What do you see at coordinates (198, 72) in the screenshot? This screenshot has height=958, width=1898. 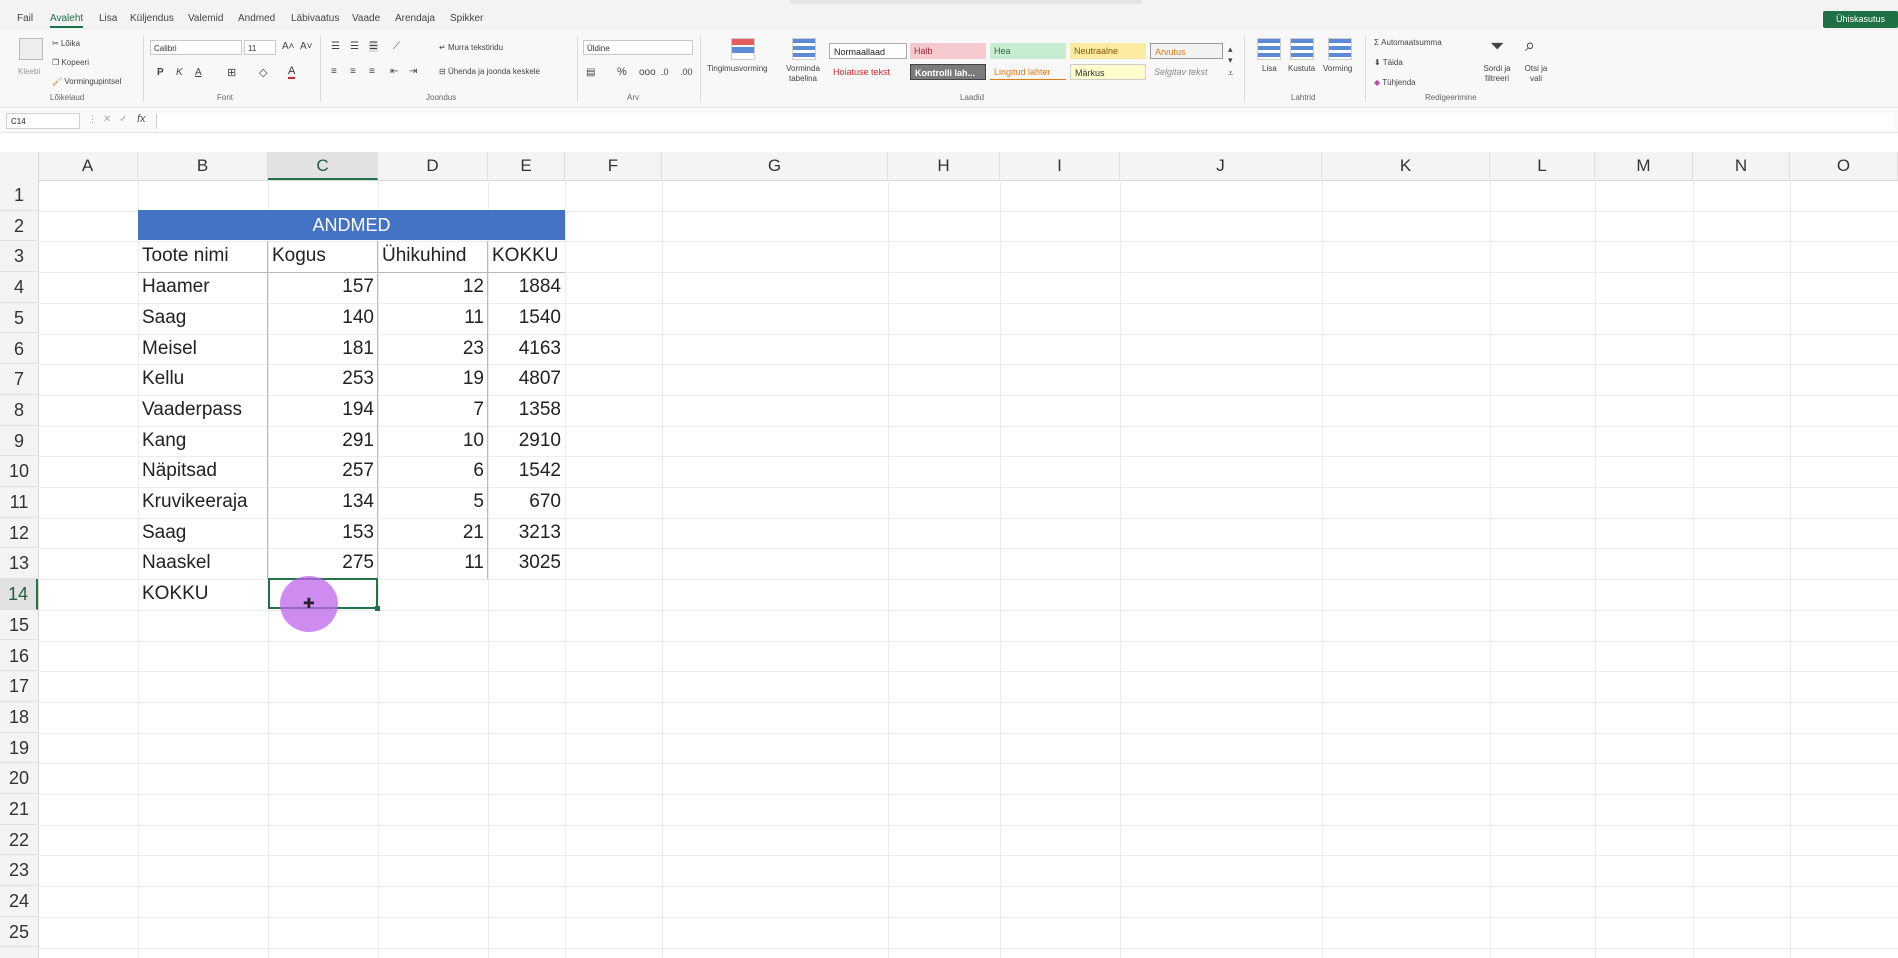 I see `underline-button: A` at bounding box center [198, 72].